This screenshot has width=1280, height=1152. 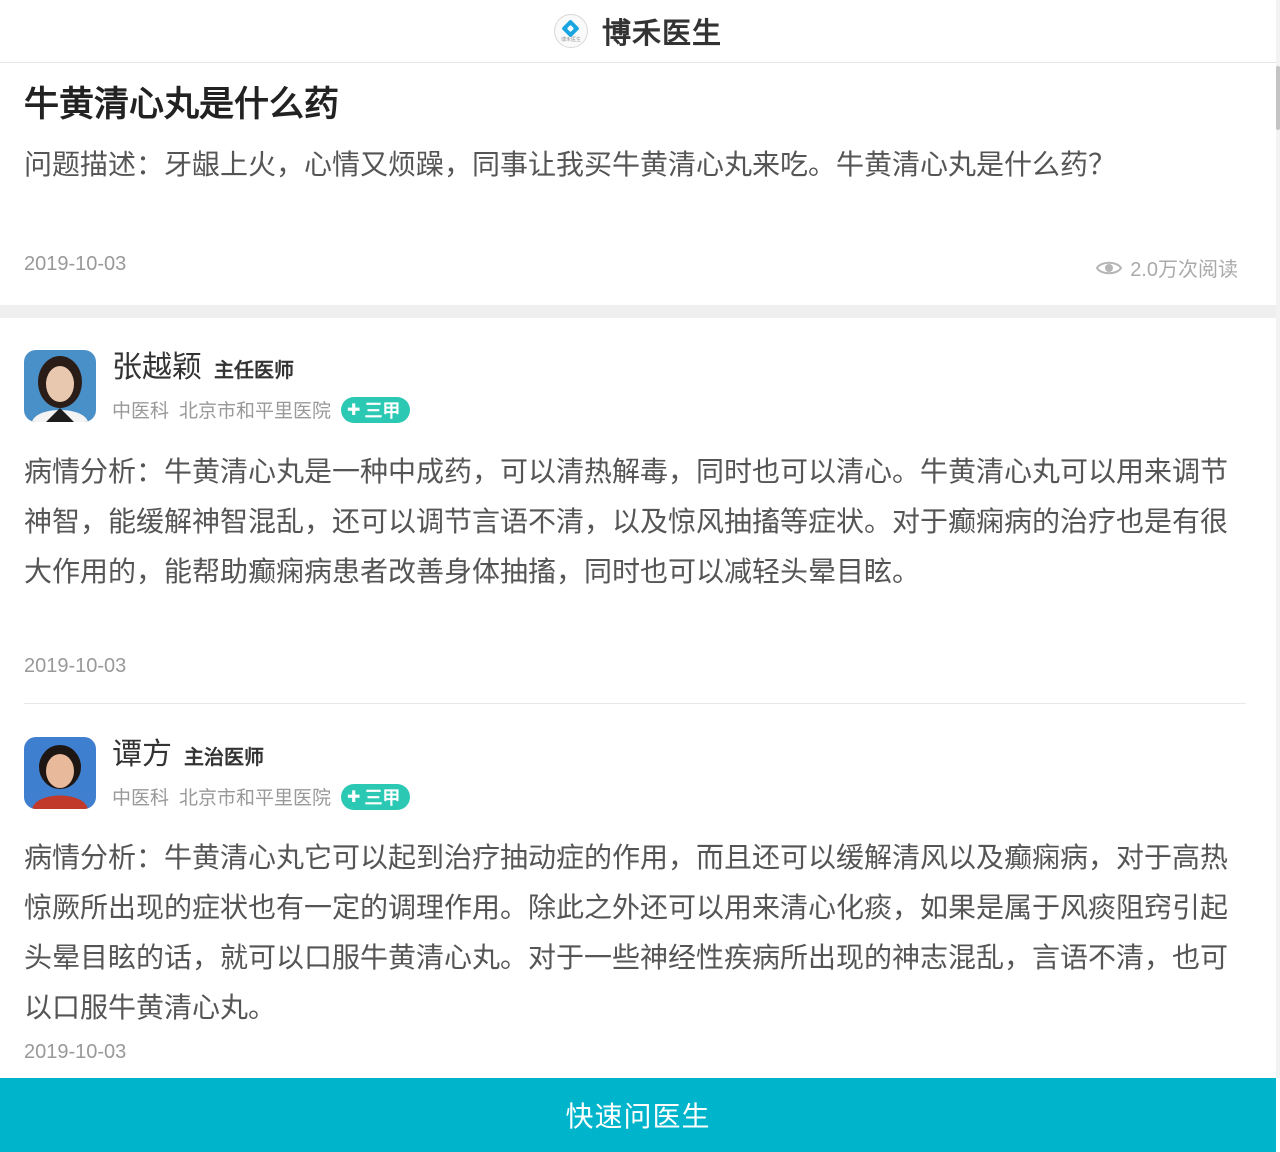 What do you see at coordinates (224, 757) in the screenshot?
I see `doctor-title: 主治医师` at bounding box center [224, 757].